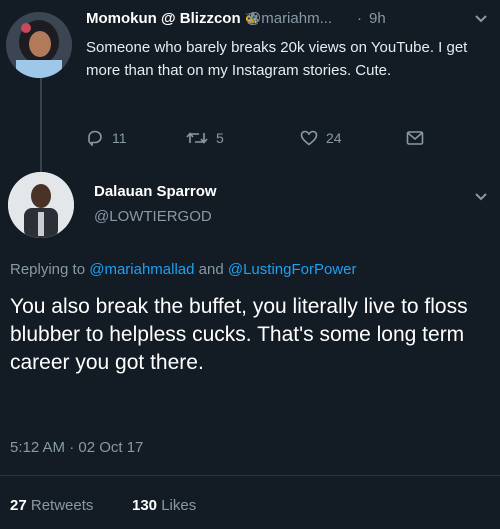 The image size is (500, 529). What do you see at coordinates (76, 447) in the screenshot?
I see `tweet-timestamp: 5:12 AM · 02 Oct 17` at bounding box center [76, 447].